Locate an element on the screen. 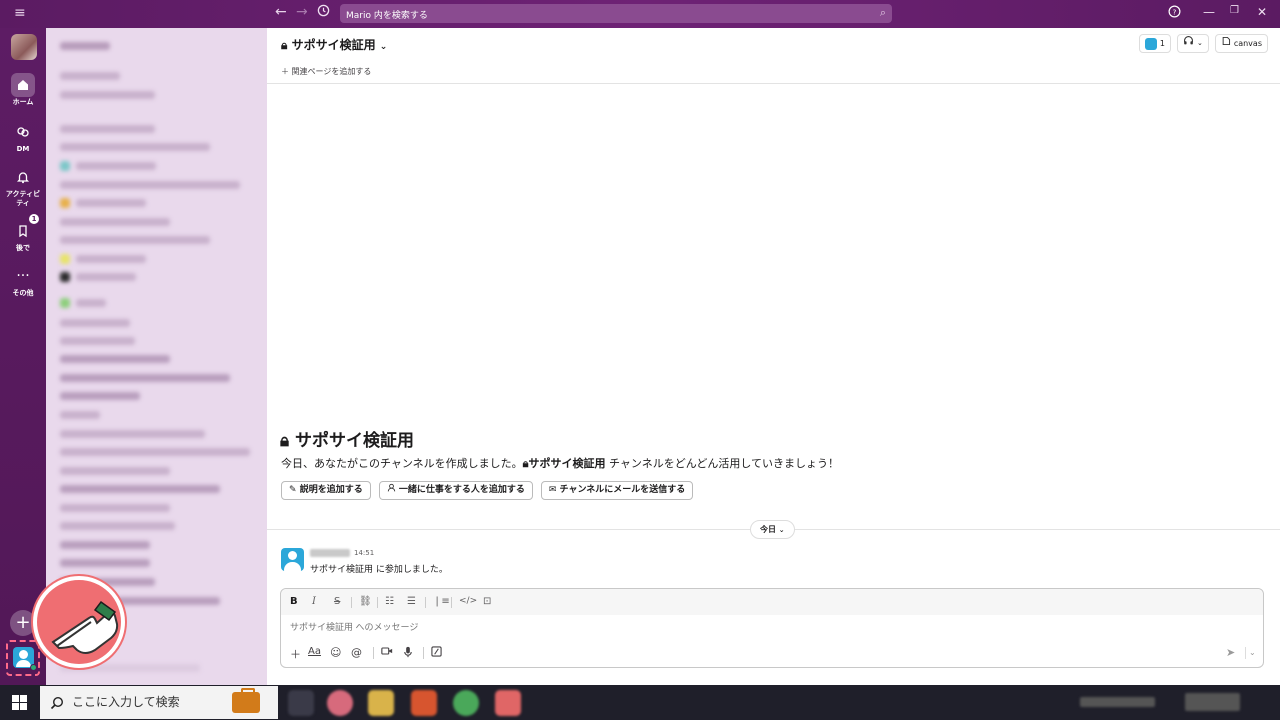 The image size is (1280, 720). send-email-button: ✉ チャンネルにメールを送信する is located at coordinates (617, 490).